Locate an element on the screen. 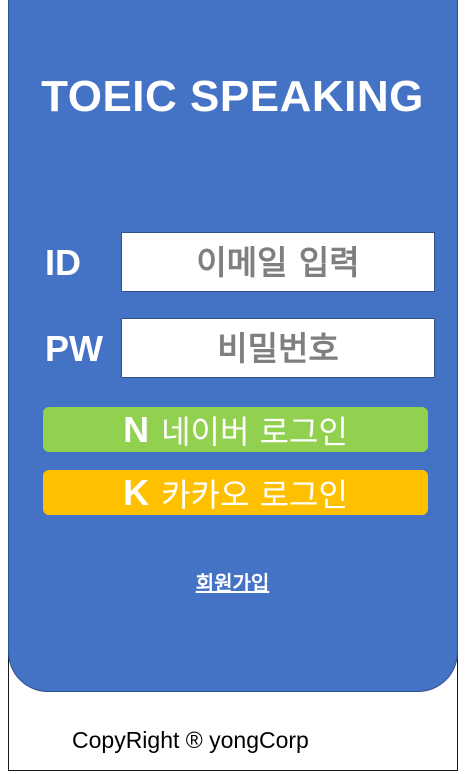 This screenshot has height=774, width=465. naver-login-label: 네이버 로그인 is located at coordinates (254, 431).